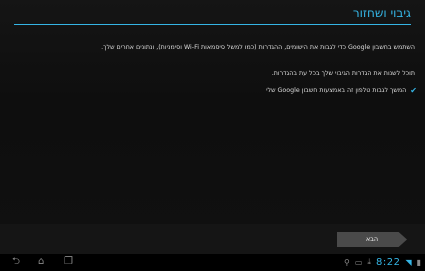 The width and height of the screenshot is (425, 271). What do you see at coordinates (418, 262) in the screenshot?
I see `battery-icon: ▮` at bounding box center [418, 262].